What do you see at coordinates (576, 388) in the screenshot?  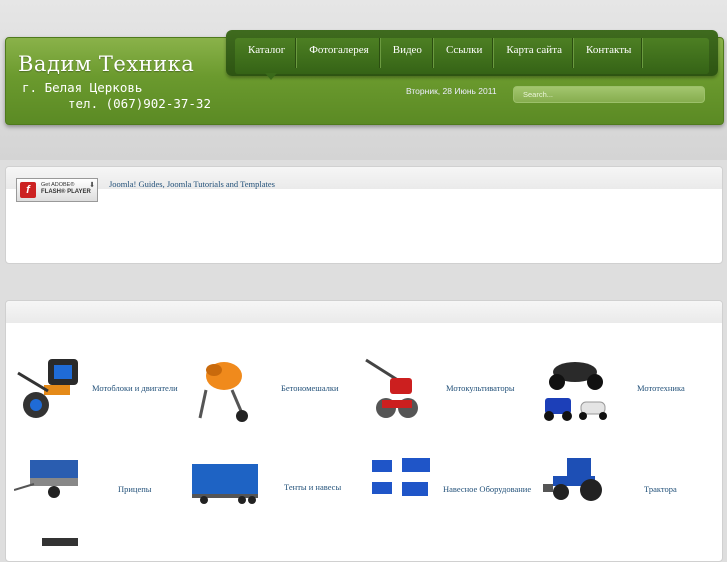 I see `motorbike-icon` at bounding box center [576, 388].